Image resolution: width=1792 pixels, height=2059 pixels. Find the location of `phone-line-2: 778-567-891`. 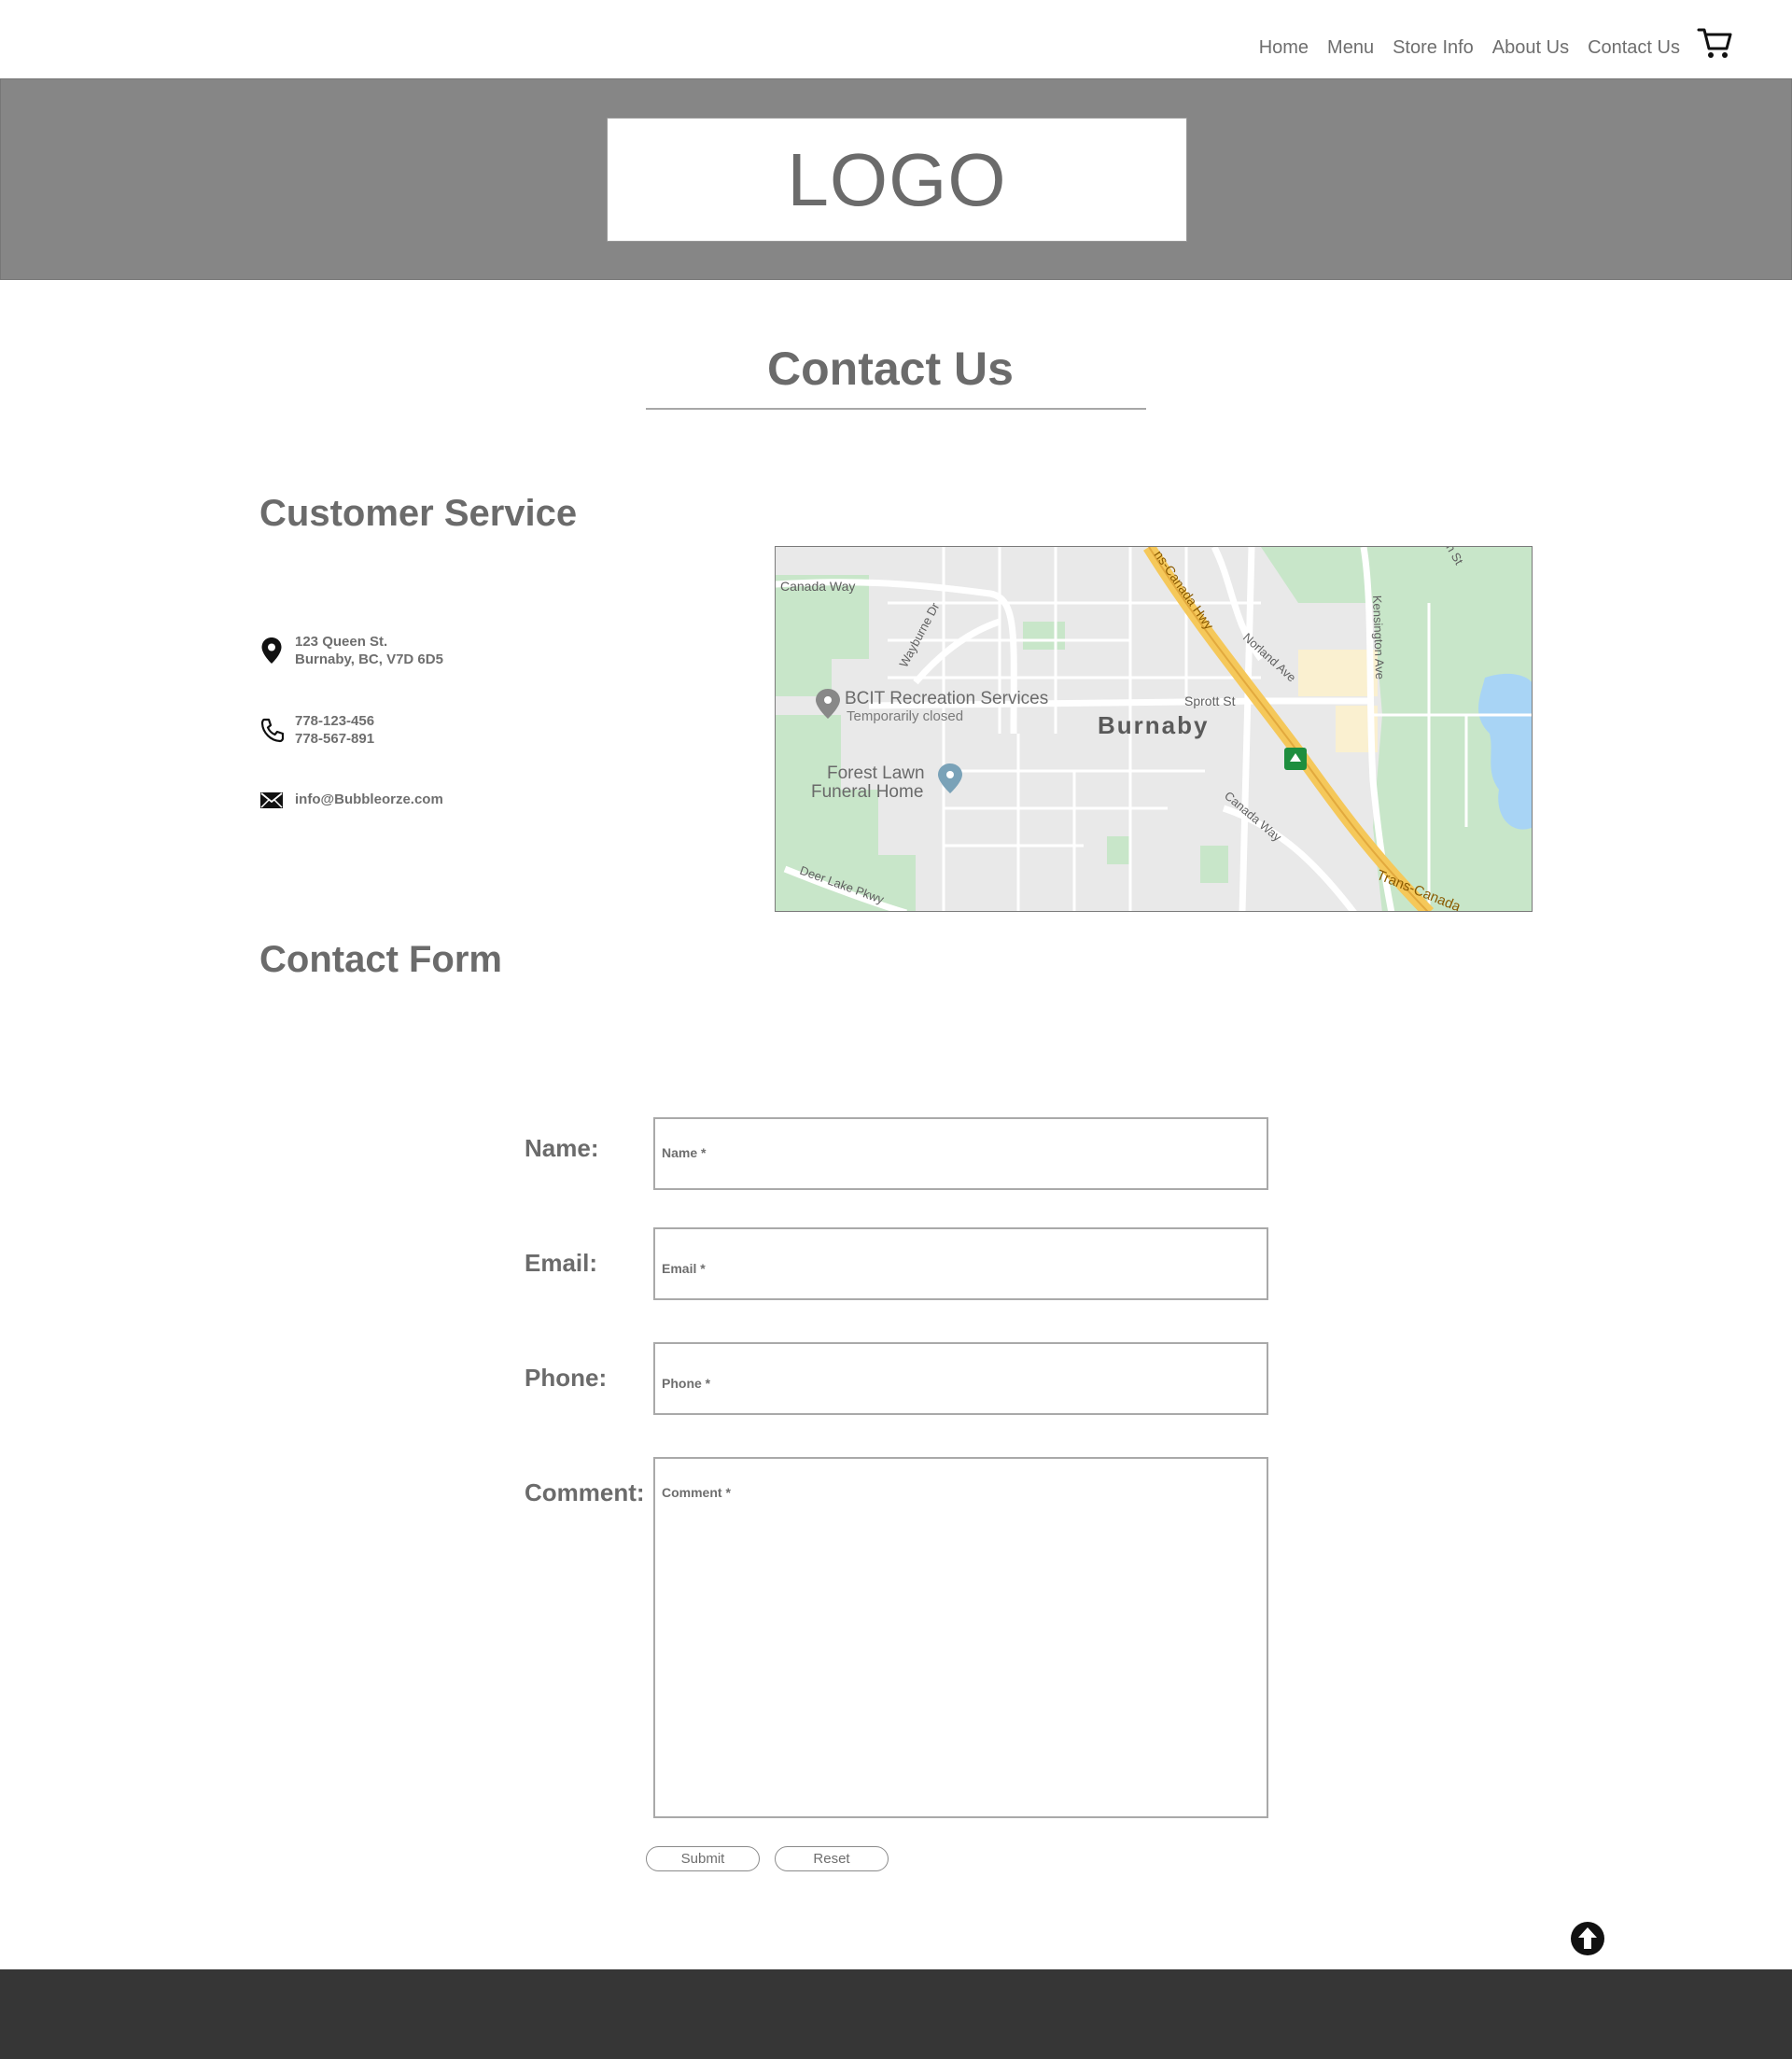

phone-line-2: 778-567-891 is located at coordinates (334, 739).